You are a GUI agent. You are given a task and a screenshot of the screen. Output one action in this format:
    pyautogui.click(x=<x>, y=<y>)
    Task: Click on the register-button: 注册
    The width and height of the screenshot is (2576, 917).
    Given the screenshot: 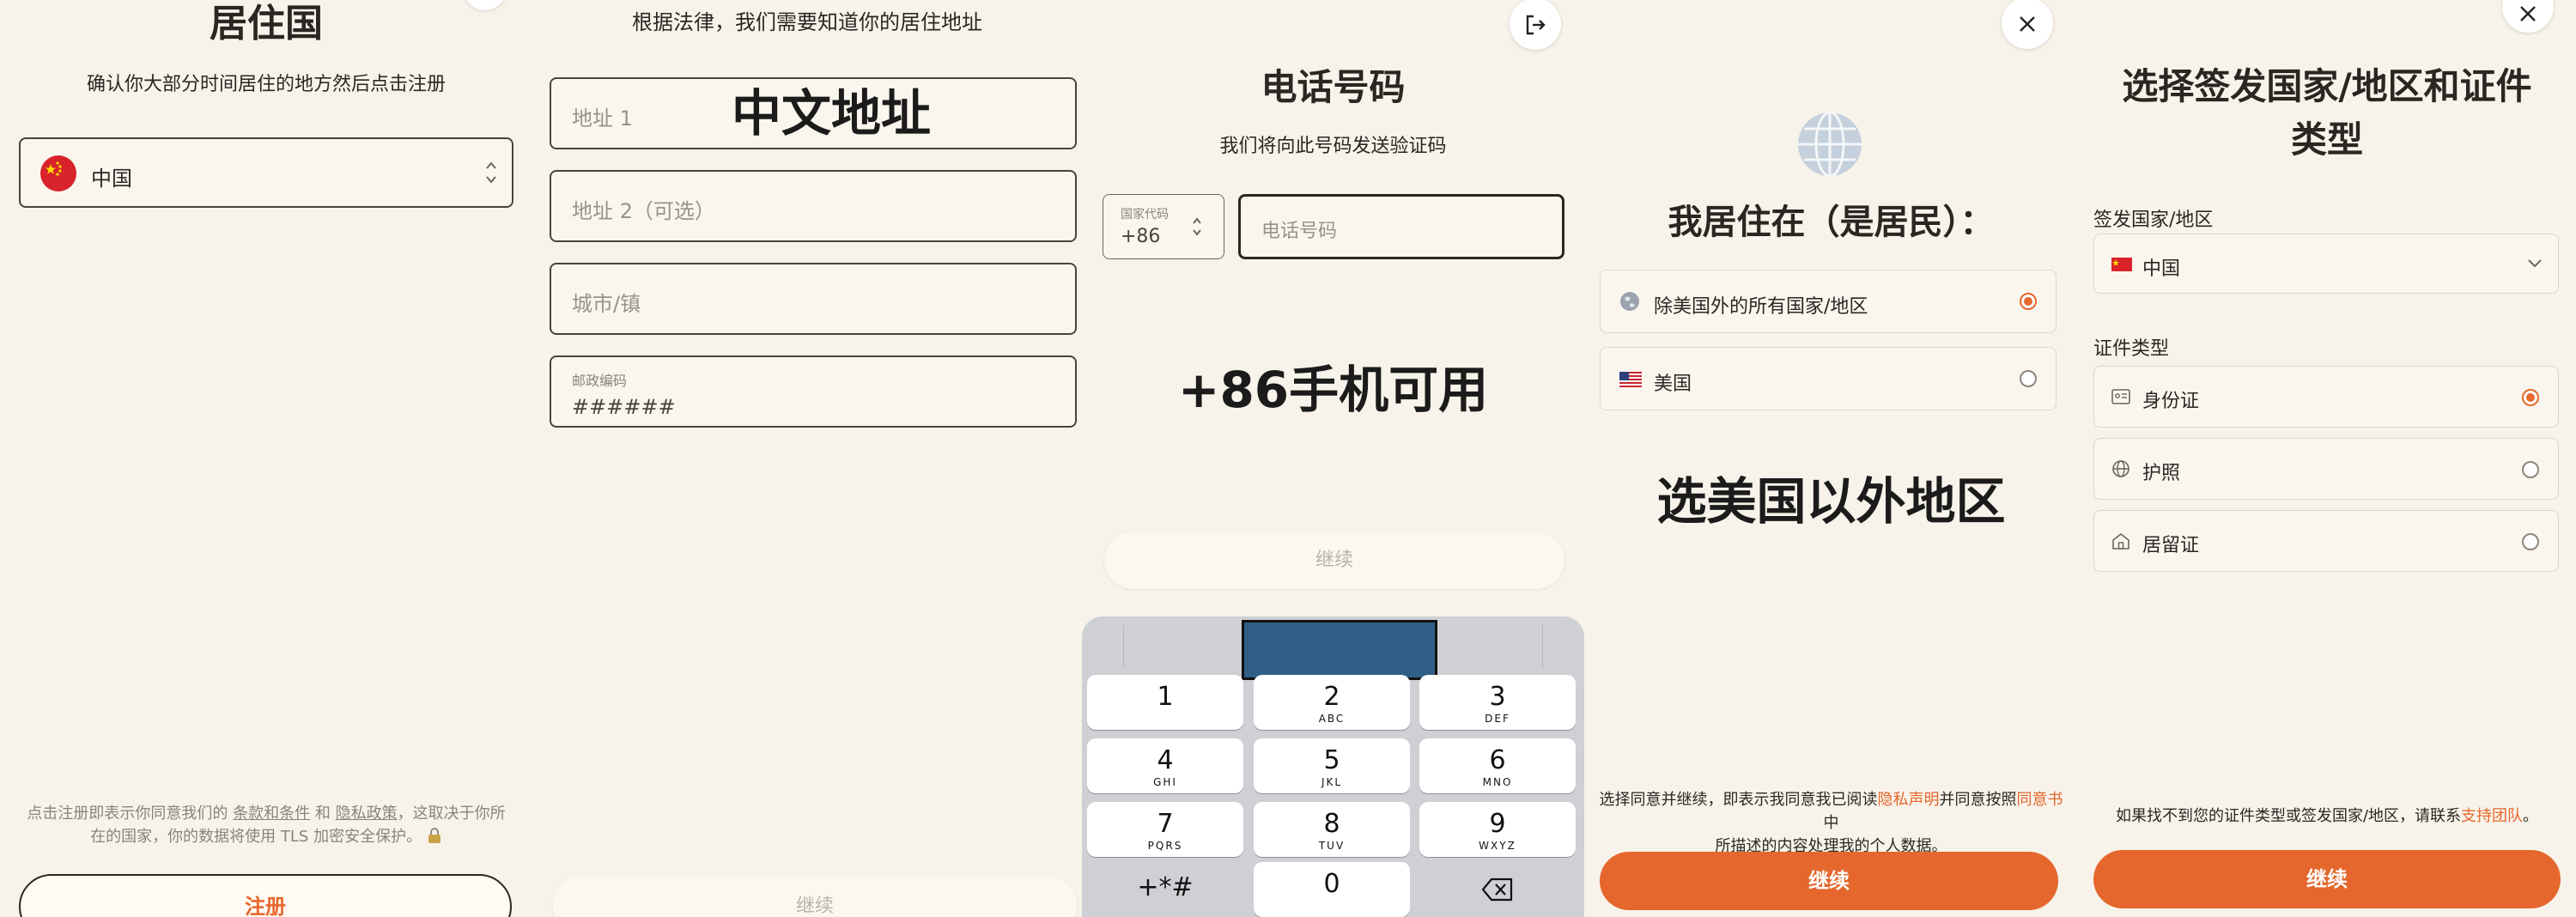 What is the action you would take?
    pyautogui.click(x=265, y=896)
    